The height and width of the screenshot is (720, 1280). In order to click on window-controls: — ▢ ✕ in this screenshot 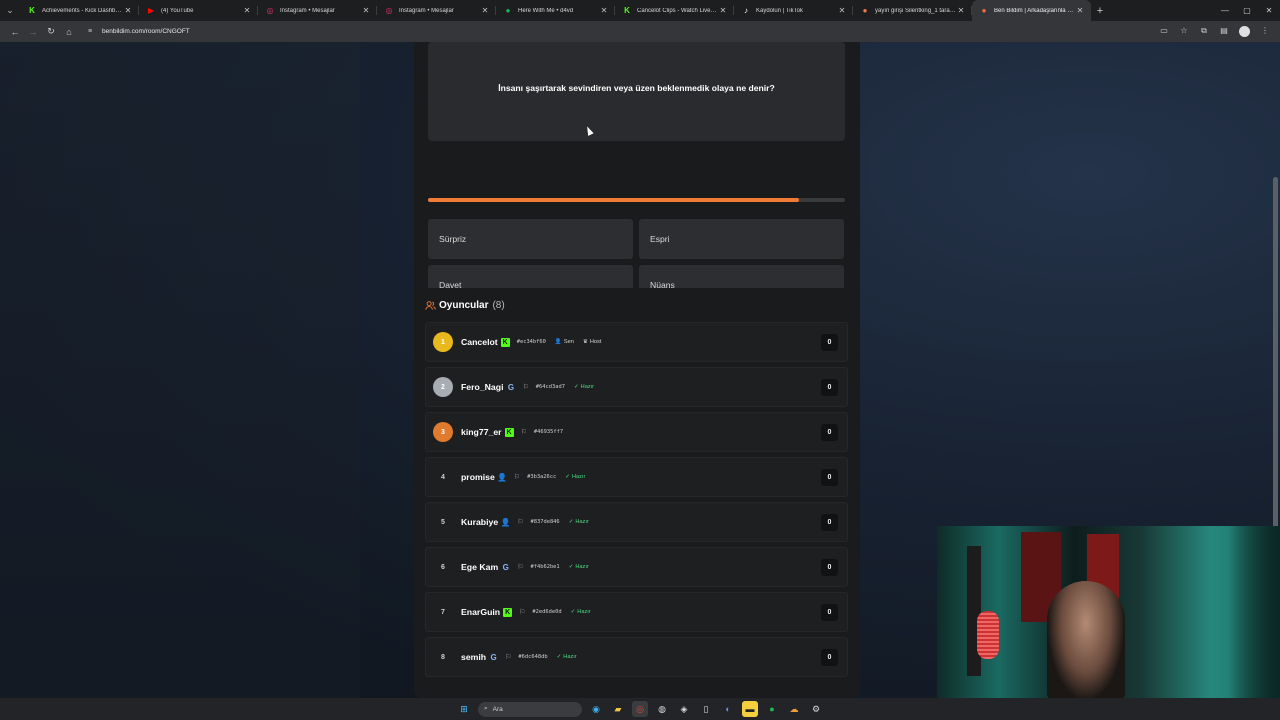, I will do `click(1247, 10)`.